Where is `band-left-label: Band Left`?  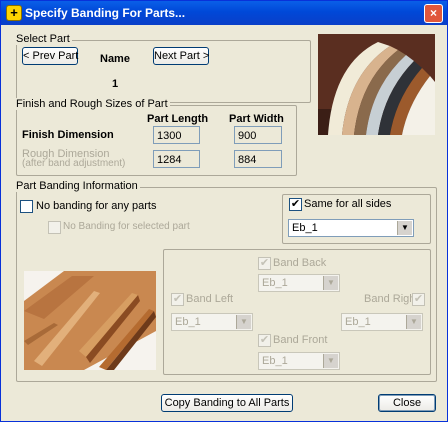 band-left-label: Band Left is located at coordinates (210, 299).